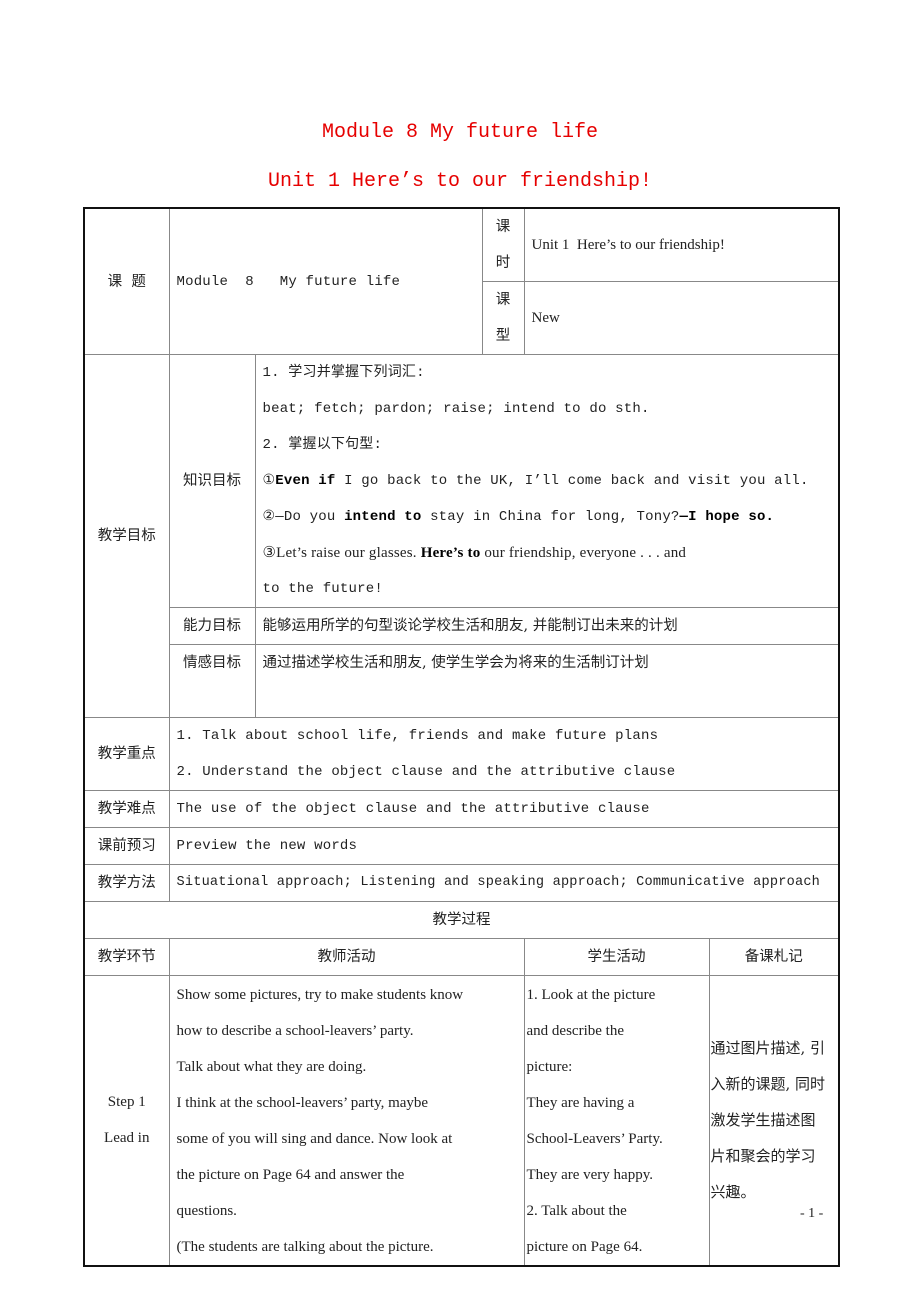 Image resolution: width=920 pixels, height=1302 pixels. I want to click on page-number: - 1 -, so click(812, 1213).